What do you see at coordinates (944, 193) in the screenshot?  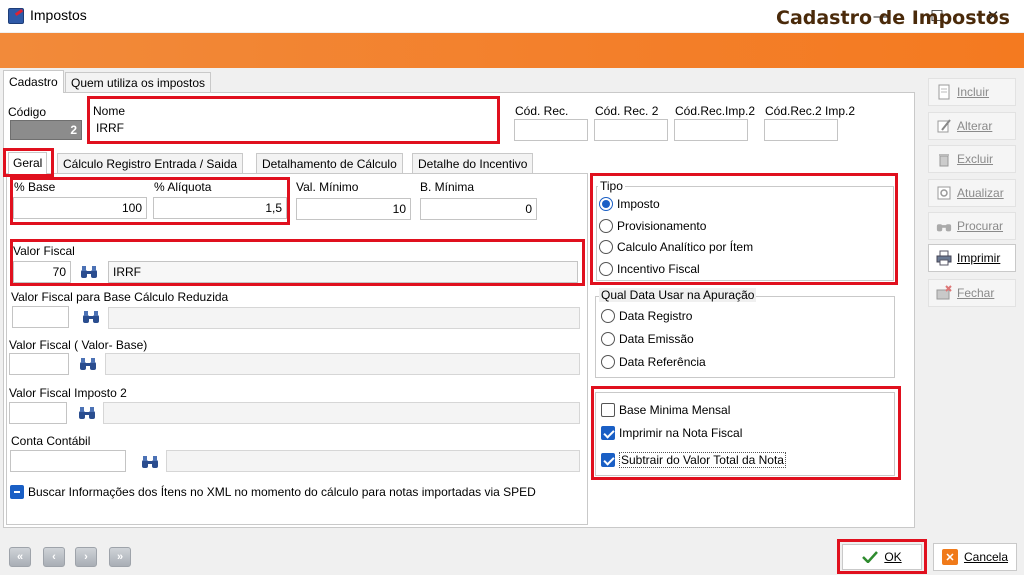 I see `refresh-icon` at bounding box center [944, 193].